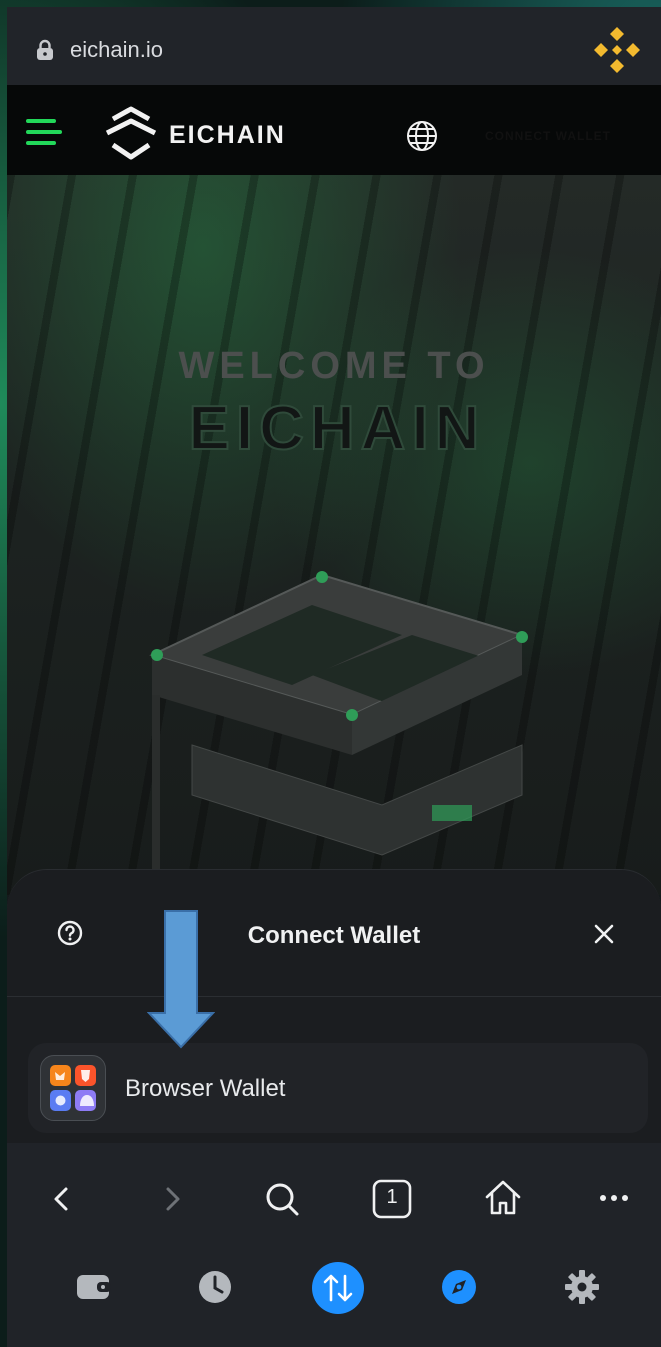 The width and height of the screenshot is (661, 1347). What do you see at coordinates (205, 1088) in the screenshot?
I see `wallet-option-label: Browser Wallet` at bounding box center [205, 1088].